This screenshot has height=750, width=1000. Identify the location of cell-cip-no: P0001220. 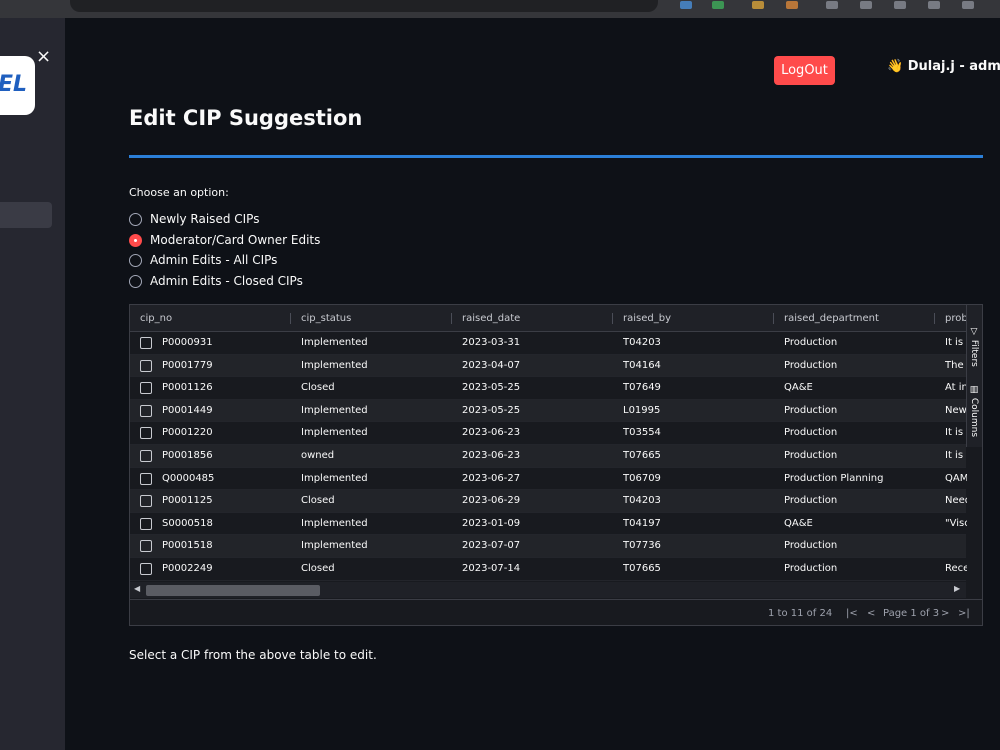
(187, 433).